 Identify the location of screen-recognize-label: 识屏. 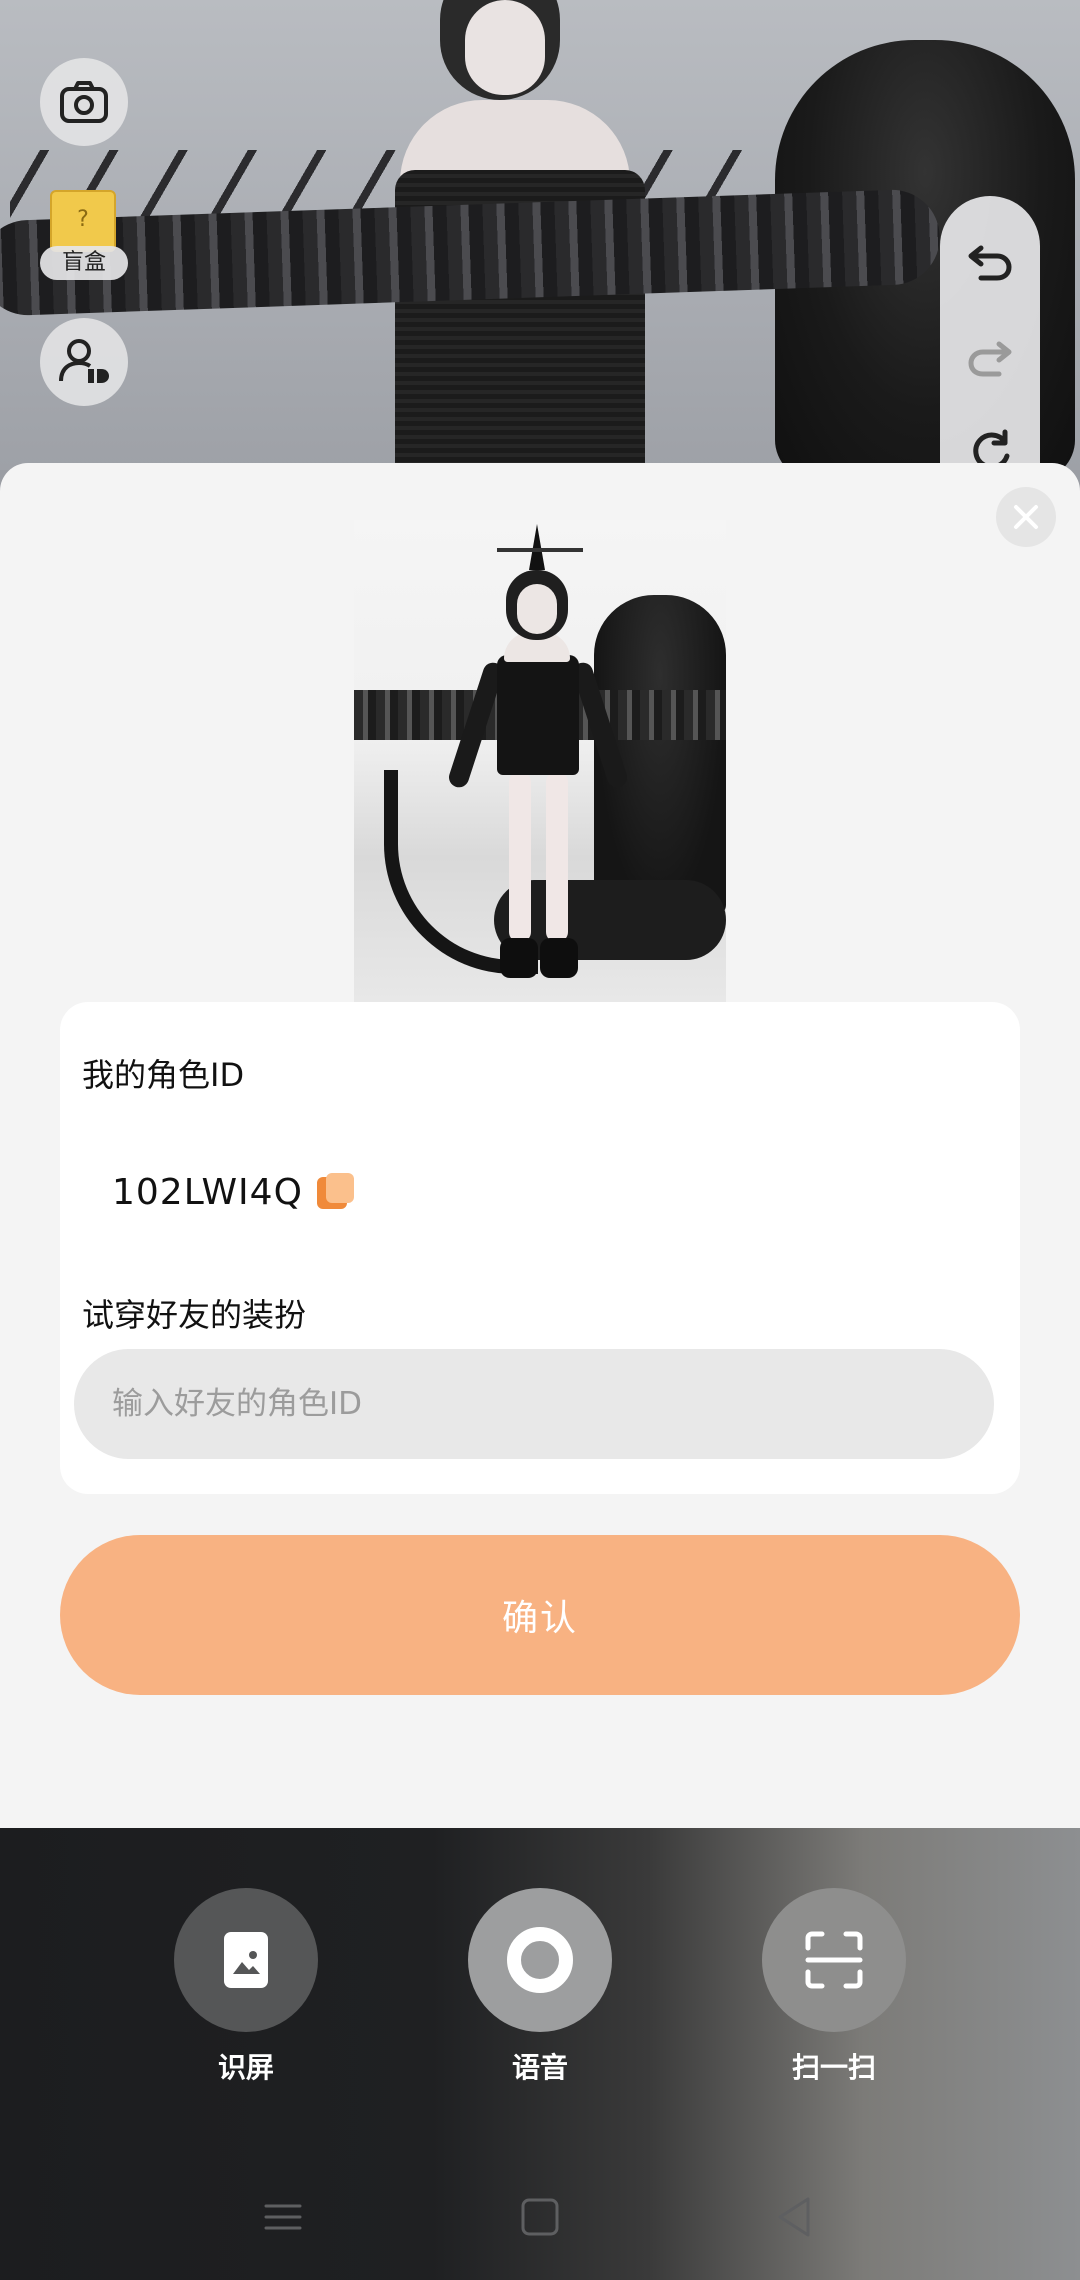
(245, 2067).